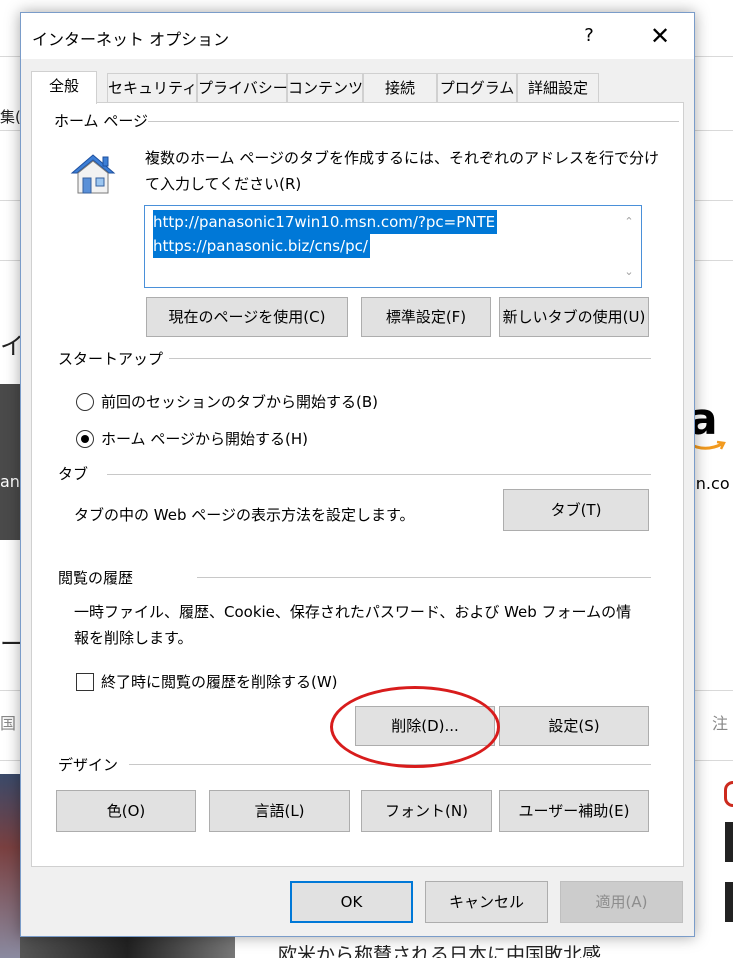  What do you see at coordinates (477, 87) in the screenshot?
I see `tab-programs: プログラム` at bounding box center [477, 87].